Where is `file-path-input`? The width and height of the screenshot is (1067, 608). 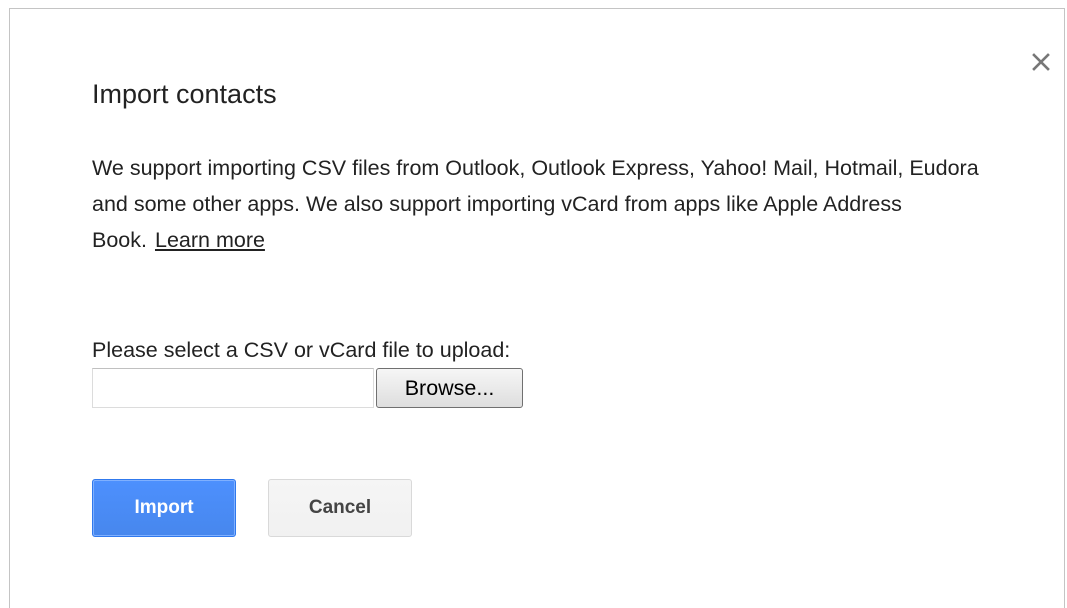
file-path-input is located at coordinates (233, 388).